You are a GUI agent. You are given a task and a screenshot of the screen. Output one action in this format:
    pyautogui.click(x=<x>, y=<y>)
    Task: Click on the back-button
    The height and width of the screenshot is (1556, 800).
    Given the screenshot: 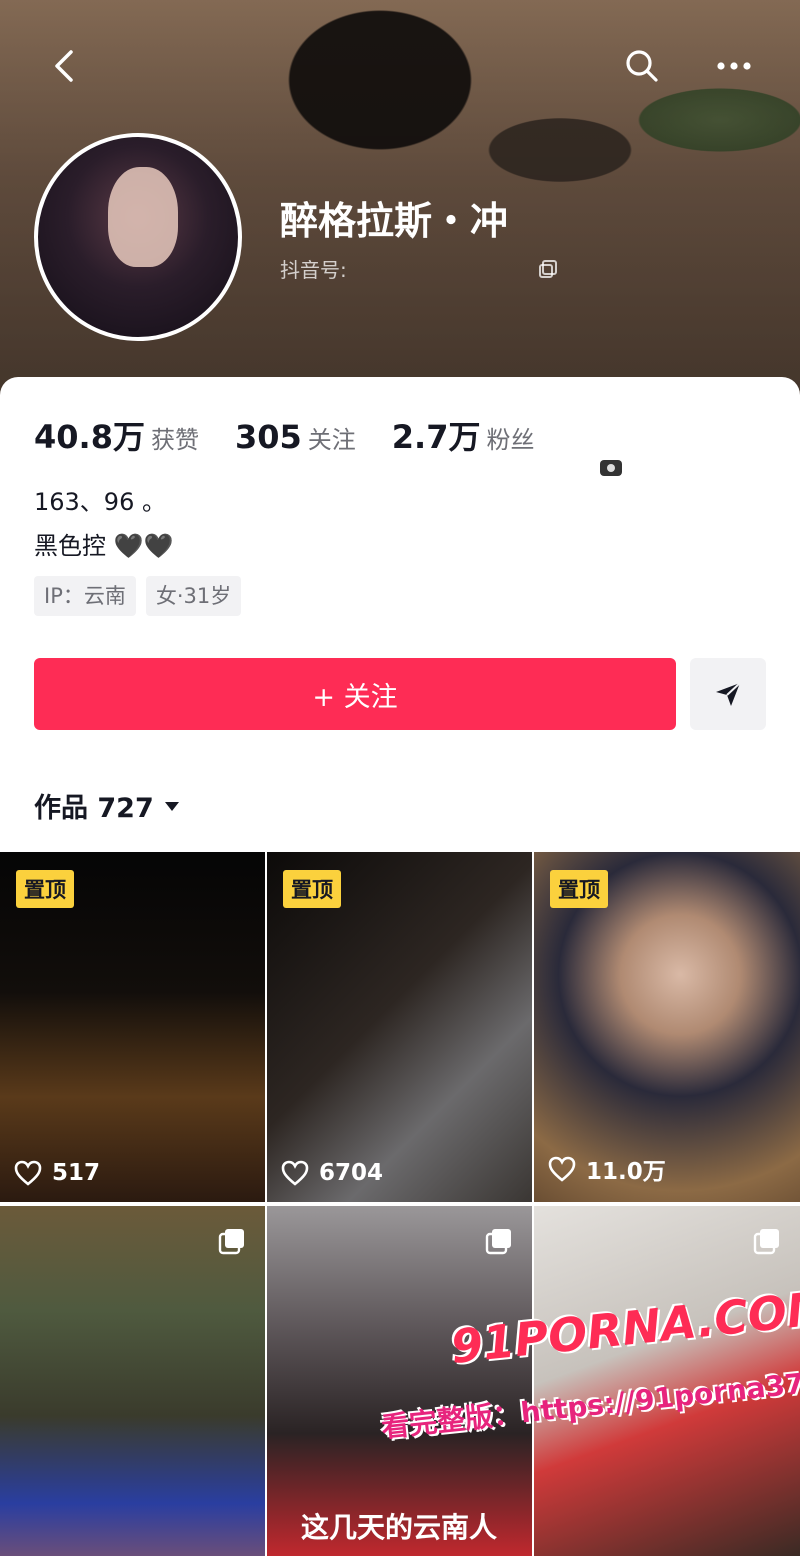 What is the action you would take?
    pyautogui.click(x=64, y=66)
    